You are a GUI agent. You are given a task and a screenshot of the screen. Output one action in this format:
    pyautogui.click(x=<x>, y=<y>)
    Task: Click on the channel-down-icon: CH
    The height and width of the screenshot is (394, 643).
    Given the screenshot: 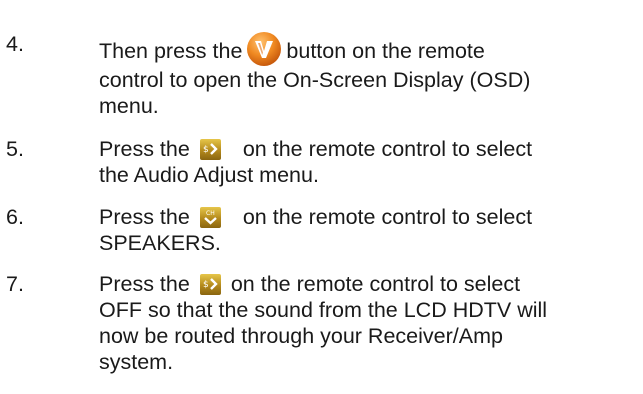 What is the action you would take?
    pyautogui.click(x=210, y=217)
    